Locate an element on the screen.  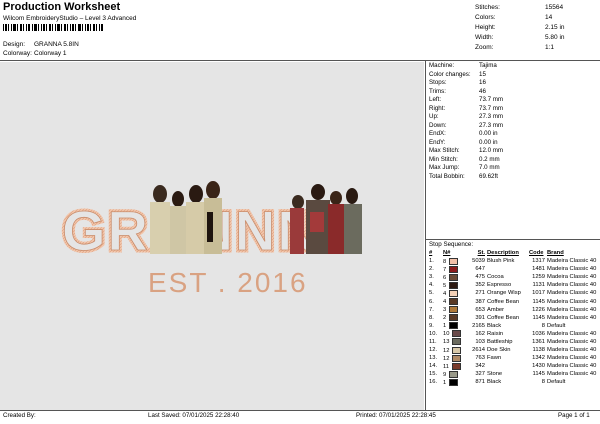
row-code: 1138 is located at coordinates (538, 350).